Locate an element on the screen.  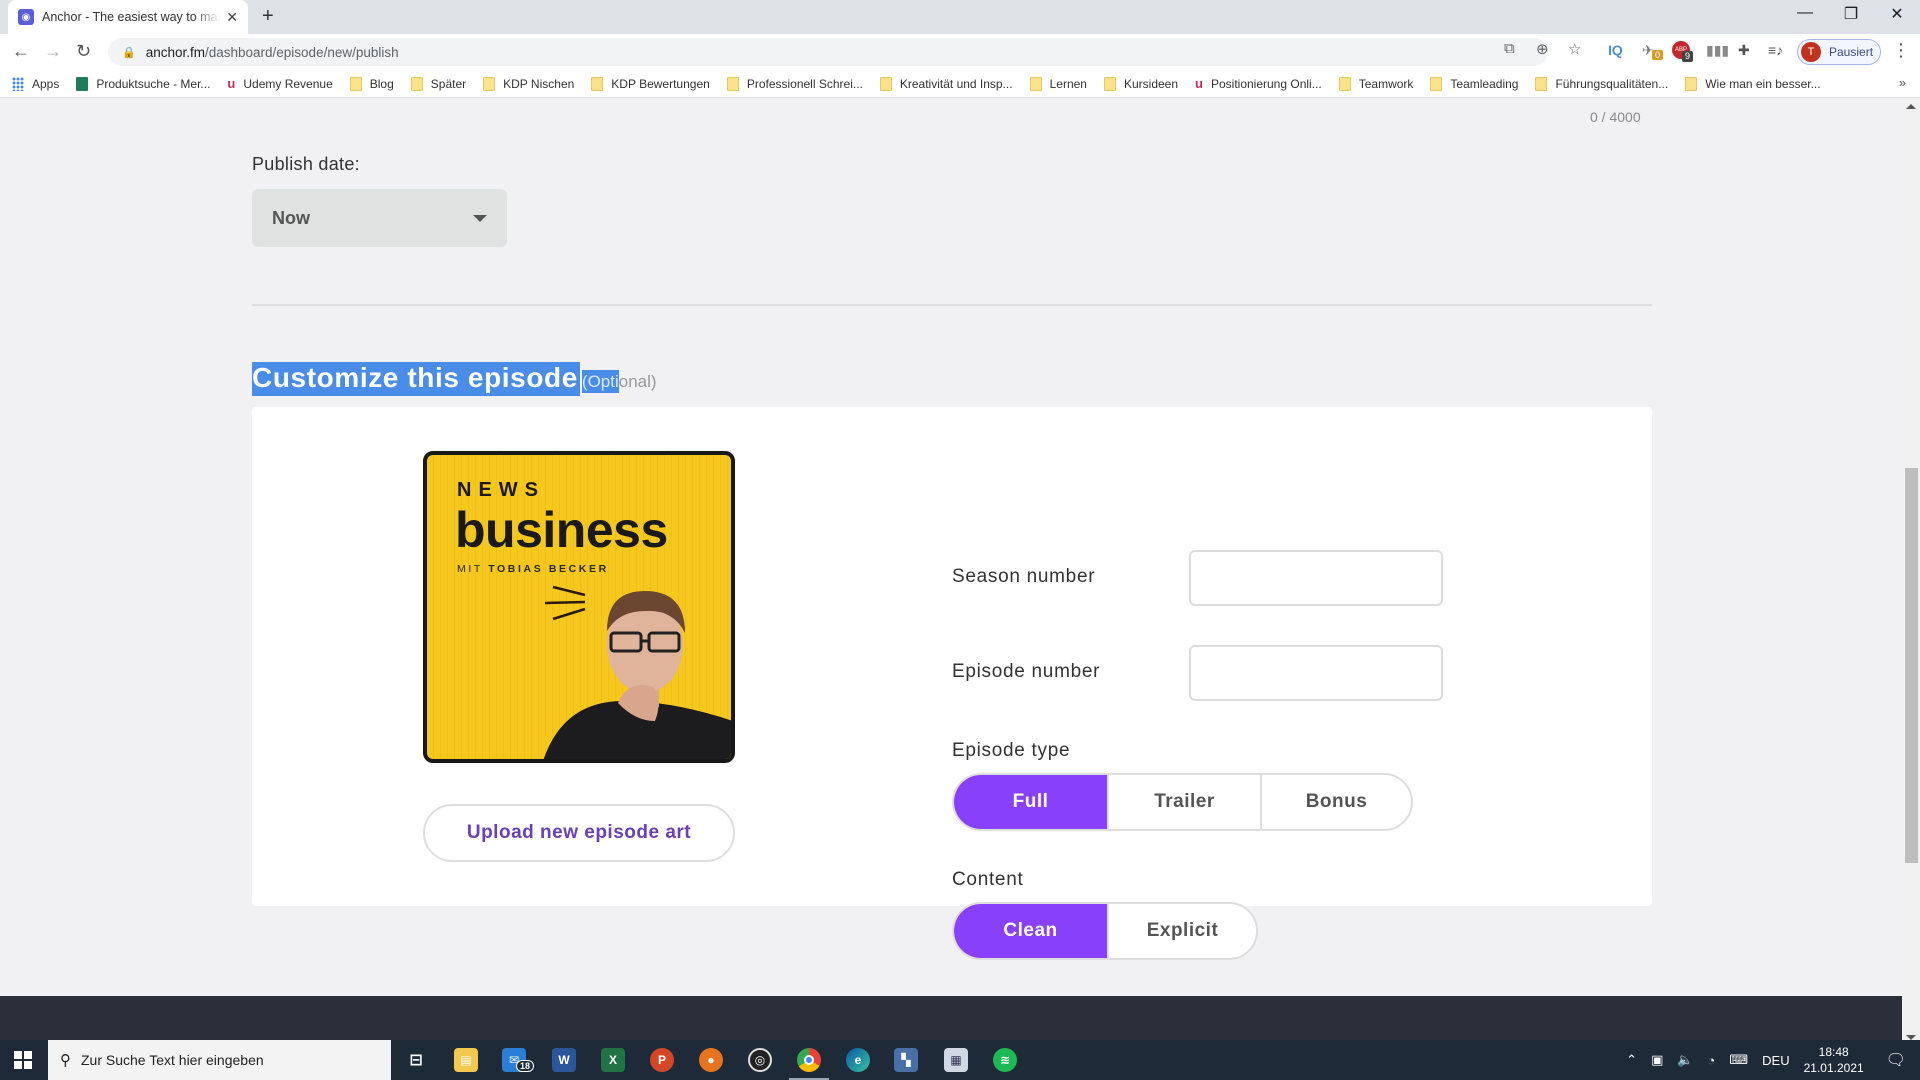
browser-menu-icon: ⋮ is located at coordinates (1901, 50).